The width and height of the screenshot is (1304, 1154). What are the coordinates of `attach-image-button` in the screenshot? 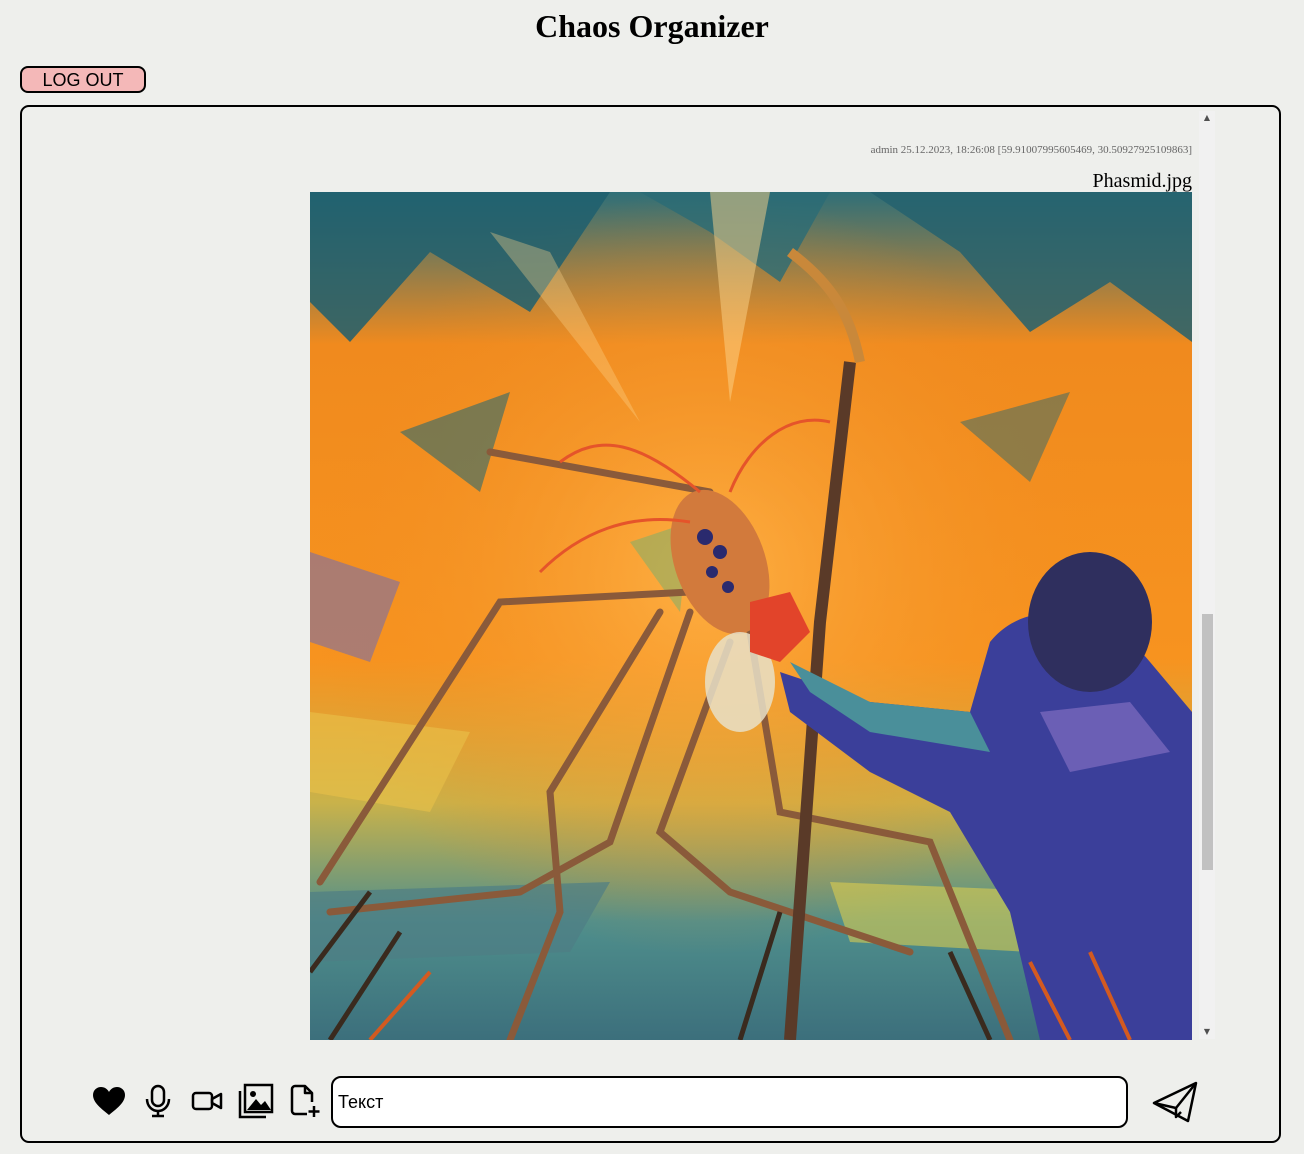 It's located at (256, 1101).